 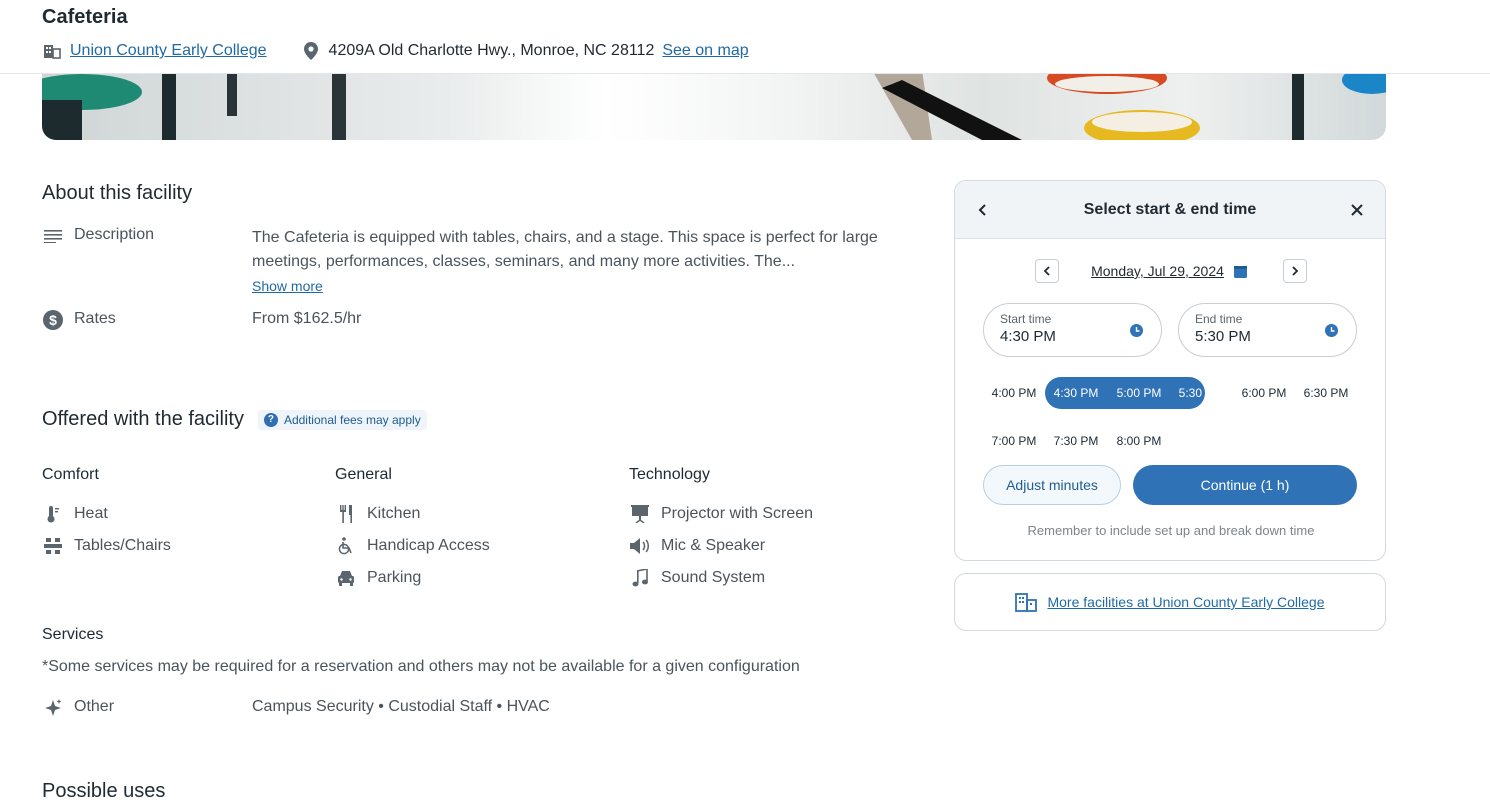 I want to click on dollar-icon: $, so click(x=53, y=320).